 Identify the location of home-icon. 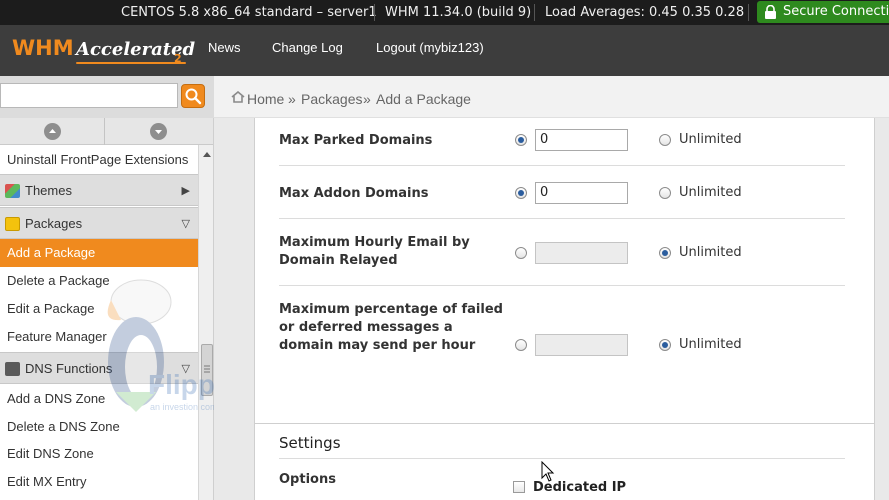
(238, 97).